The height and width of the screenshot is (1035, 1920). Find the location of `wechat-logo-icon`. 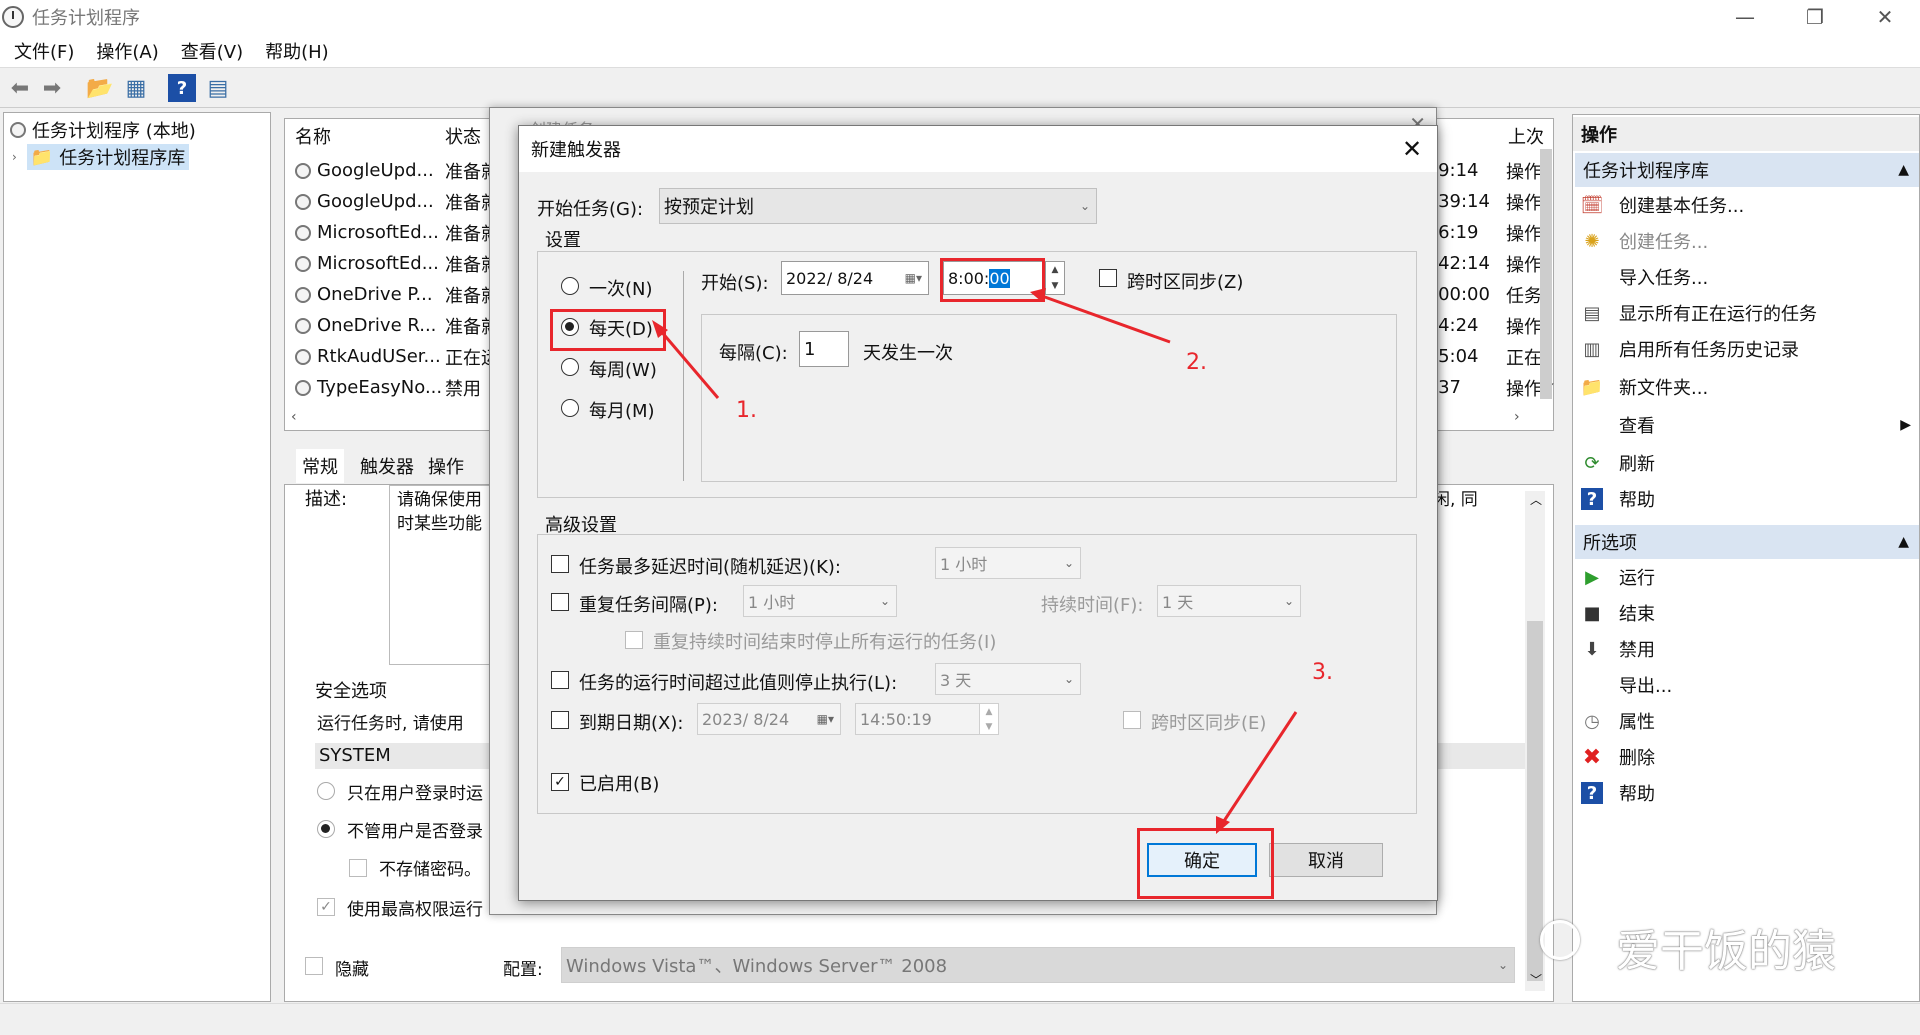

wechat-logo-icon is located at coordinates (1560, 940).